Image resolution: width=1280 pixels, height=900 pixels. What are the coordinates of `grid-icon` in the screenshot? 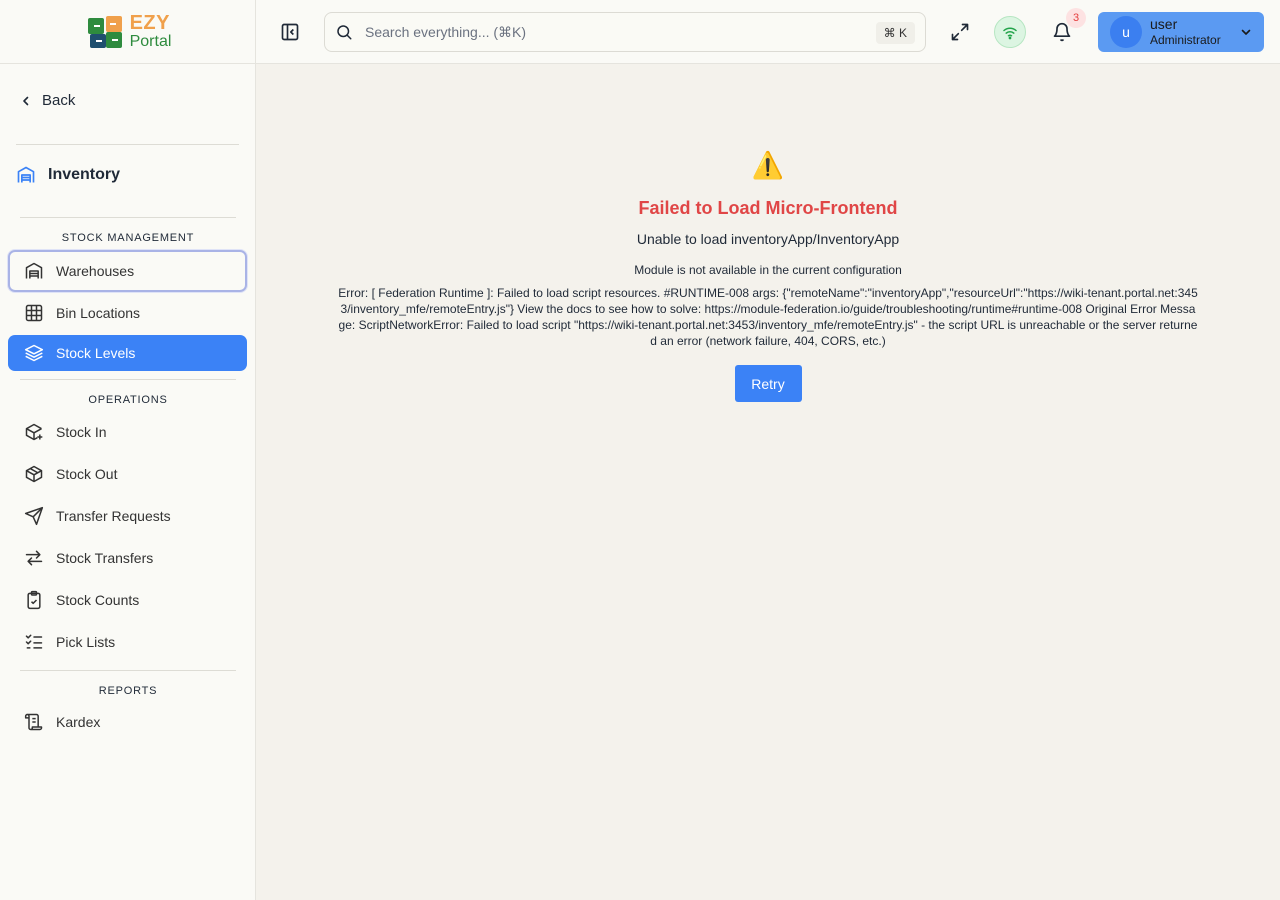 It's located at (34, 313).